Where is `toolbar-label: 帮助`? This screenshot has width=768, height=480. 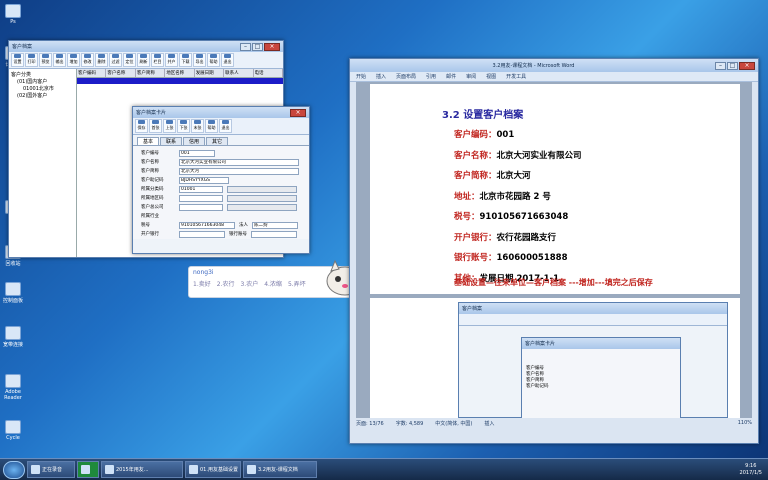 toolbar-label: 帮助 is located at coordinates (211, 127).